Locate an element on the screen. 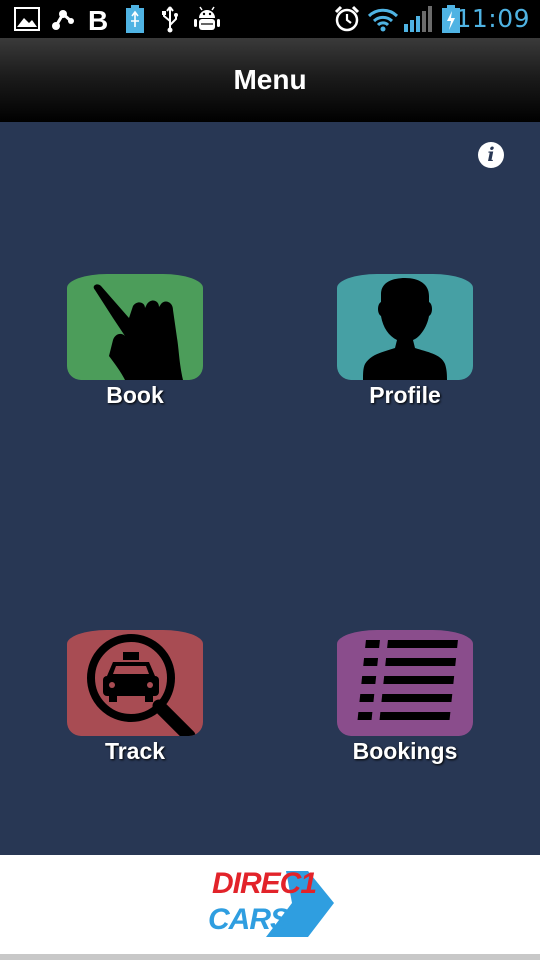  person-silhouette-icon is located at coordinates (405, 327).